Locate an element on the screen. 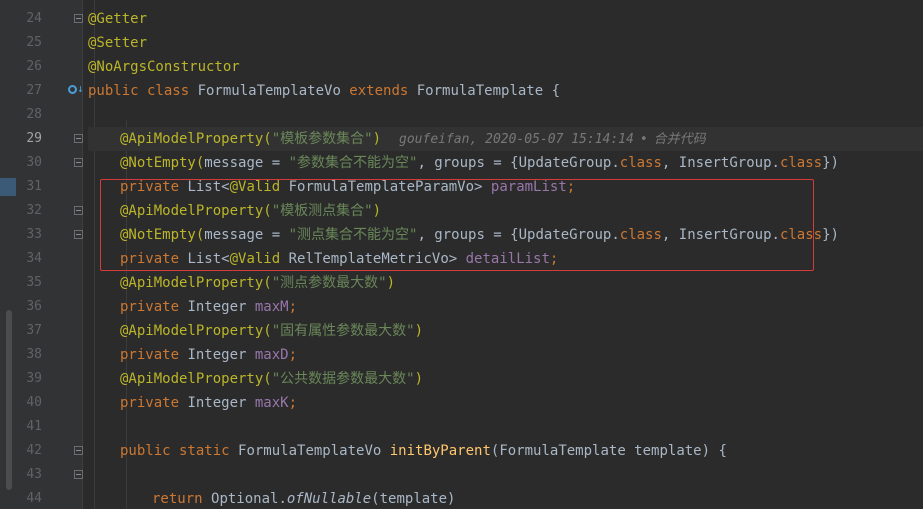 This screenshot has height=509, width=923. line-number-current: 29 is located at coordinates (34, 138).